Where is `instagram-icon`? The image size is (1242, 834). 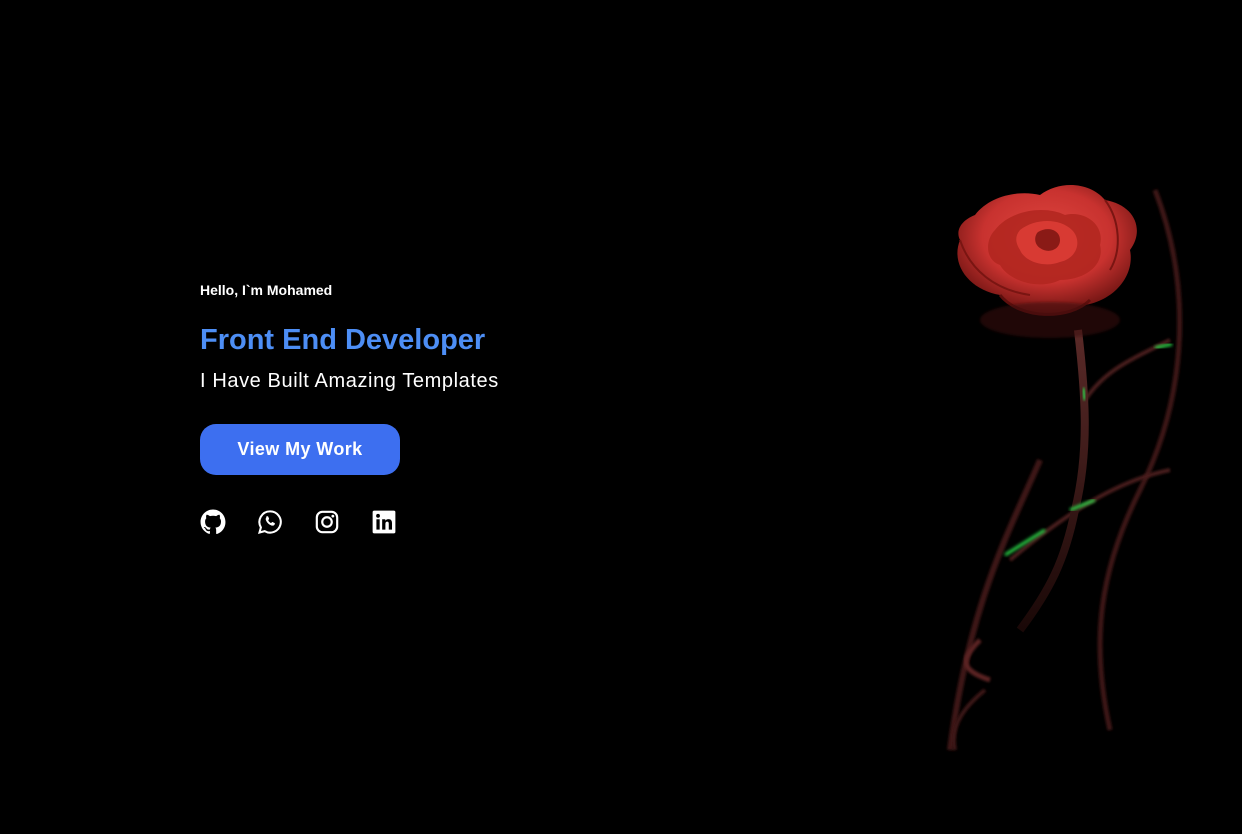 instagram-icon is located at coordinates (327, 522).